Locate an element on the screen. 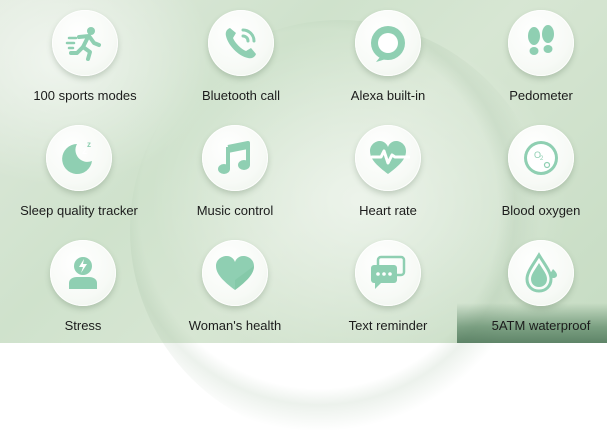  feature-label: Alexa built-in is located at coordinates (388, 95).